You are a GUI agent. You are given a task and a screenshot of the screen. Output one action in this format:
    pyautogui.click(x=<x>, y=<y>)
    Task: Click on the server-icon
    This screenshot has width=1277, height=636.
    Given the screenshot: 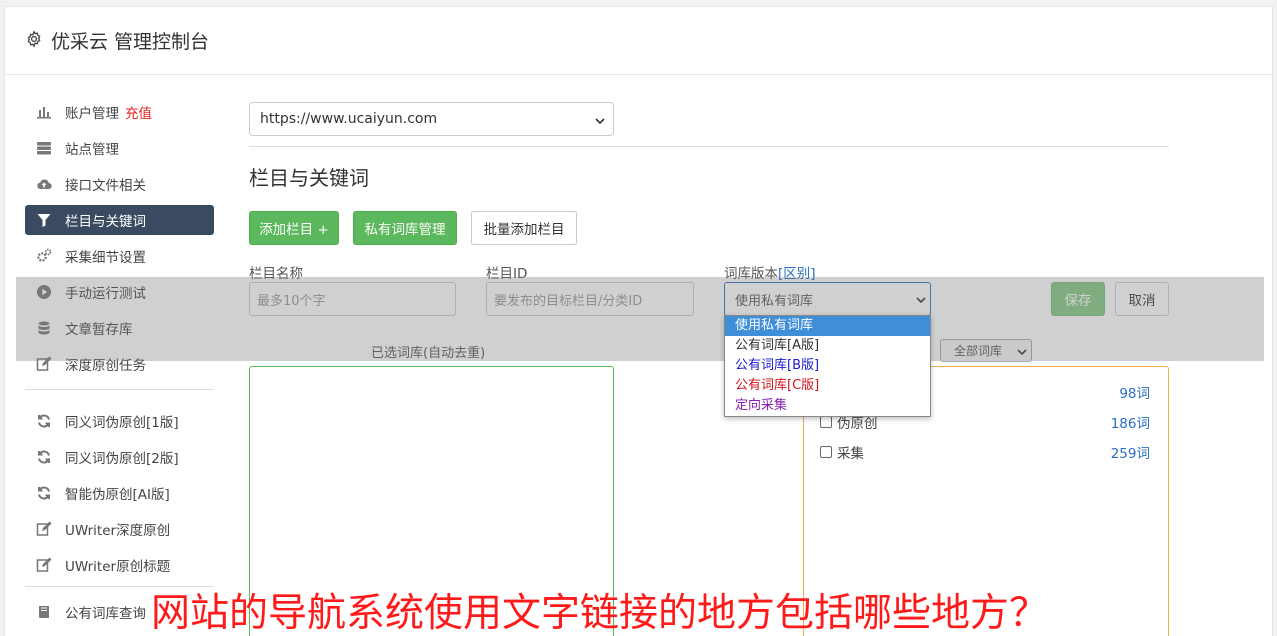 What is the action you would take?
    pyautogui.click(x=44, y=148)
    